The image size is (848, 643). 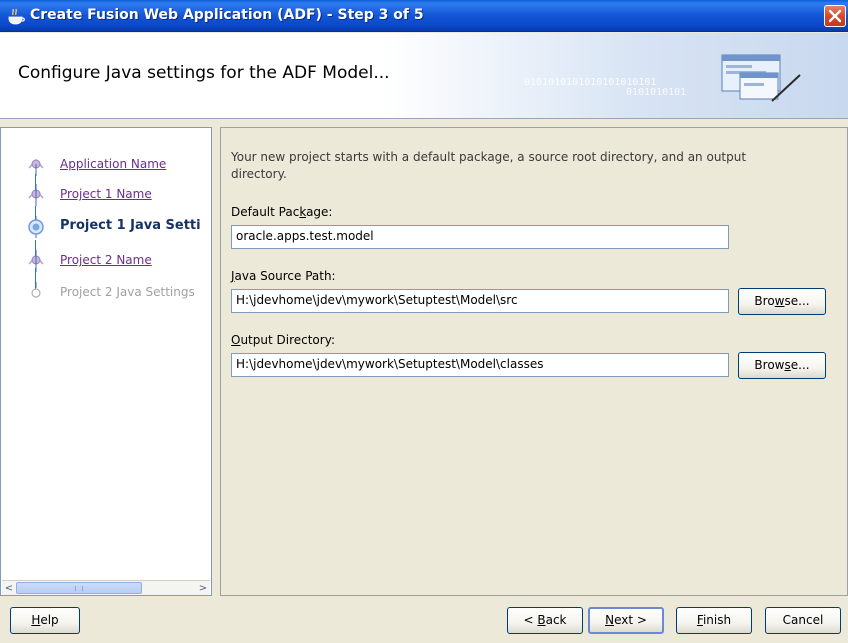 I want to click on nav-step-project-1-name: Project 1 Name, so click(x=106, y=195).